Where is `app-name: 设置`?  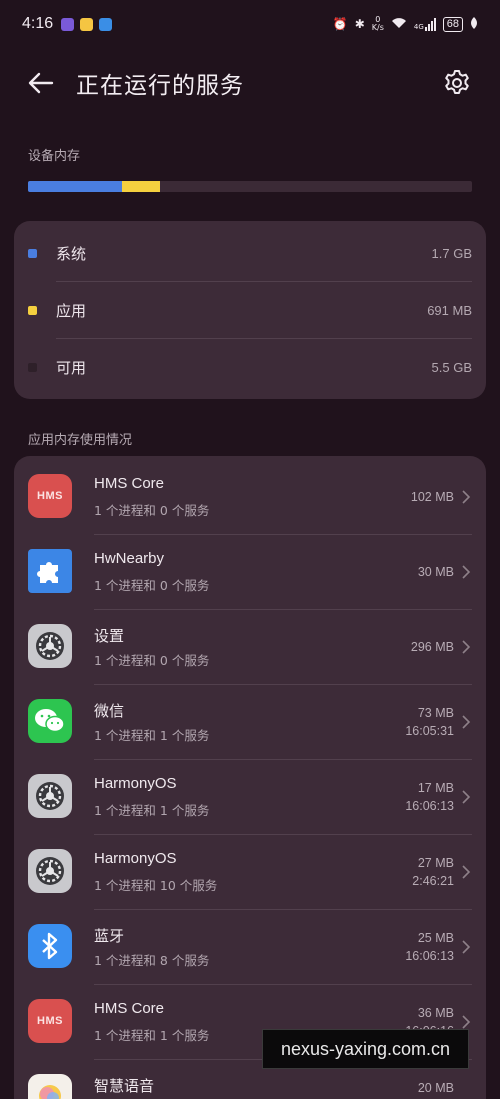
app-name: 设置 is located at coordinates (109, 636).